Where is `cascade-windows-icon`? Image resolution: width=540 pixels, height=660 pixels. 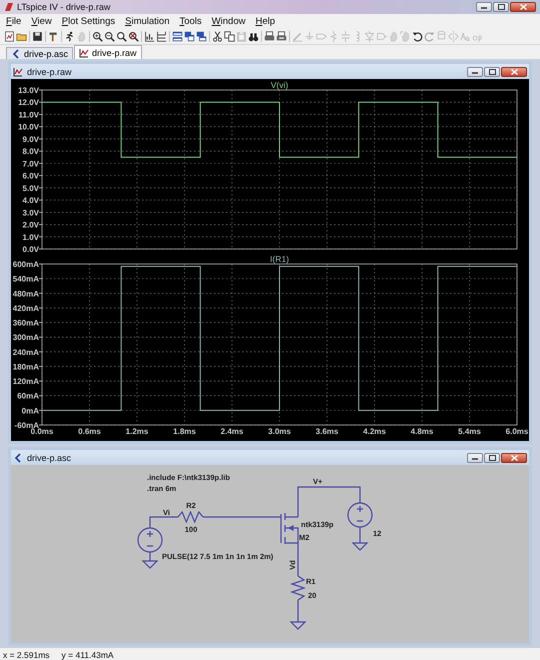
cascade-windows-icon is located at coordinates (189, 36).